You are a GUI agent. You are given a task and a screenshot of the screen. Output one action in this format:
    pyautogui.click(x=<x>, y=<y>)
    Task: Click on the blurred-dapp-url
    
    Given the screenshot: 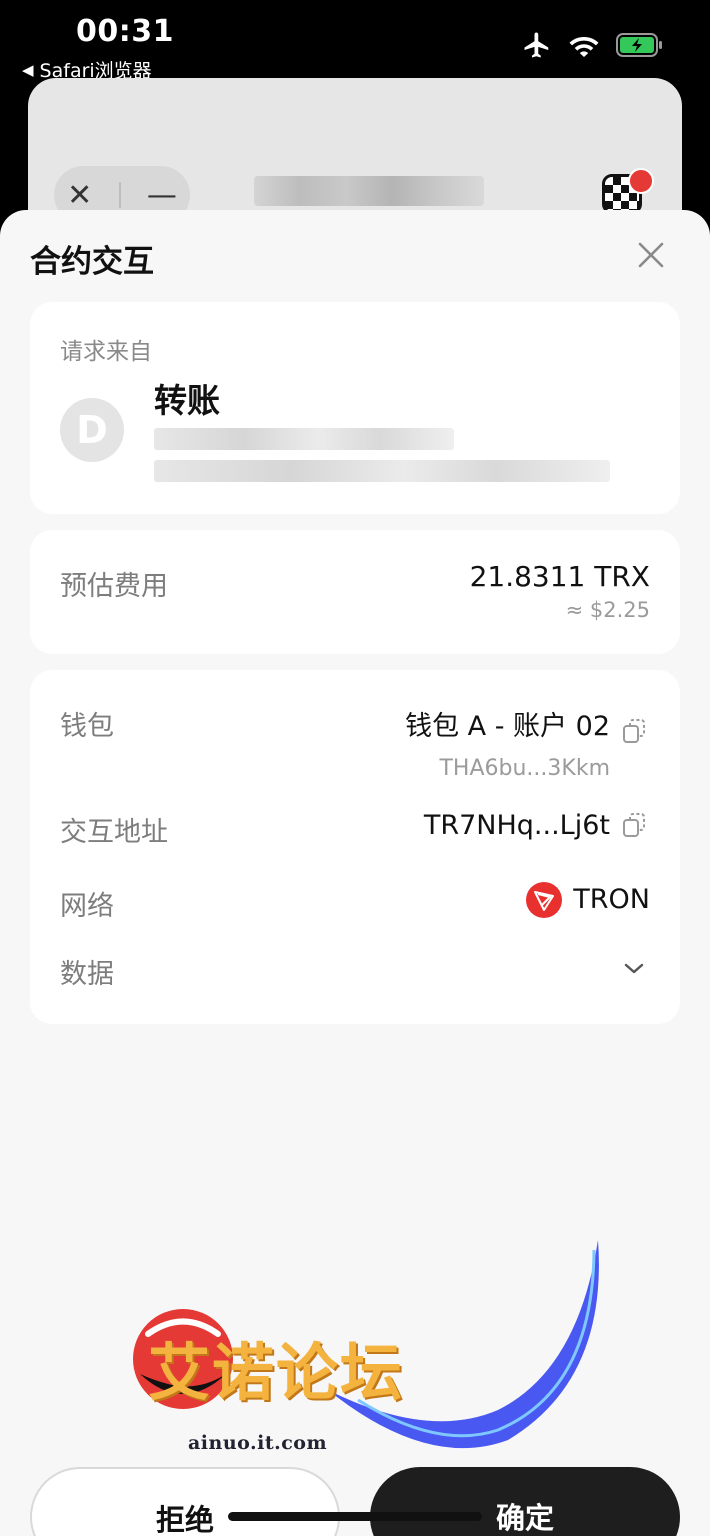 What is the action you would take?
    pyautogui.click(x=304, y=439)
    